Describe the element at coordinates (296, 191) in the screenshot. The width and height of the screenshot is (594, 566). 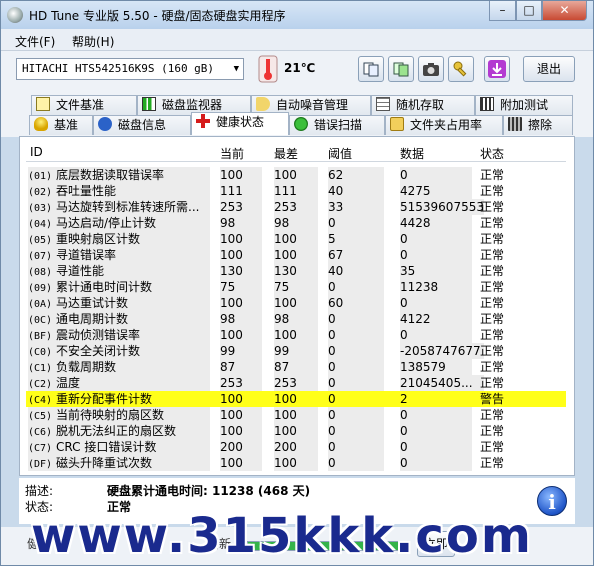
I see `table-row: (02) 吞吐量性能 111 111 40 4275 正常` at that location.